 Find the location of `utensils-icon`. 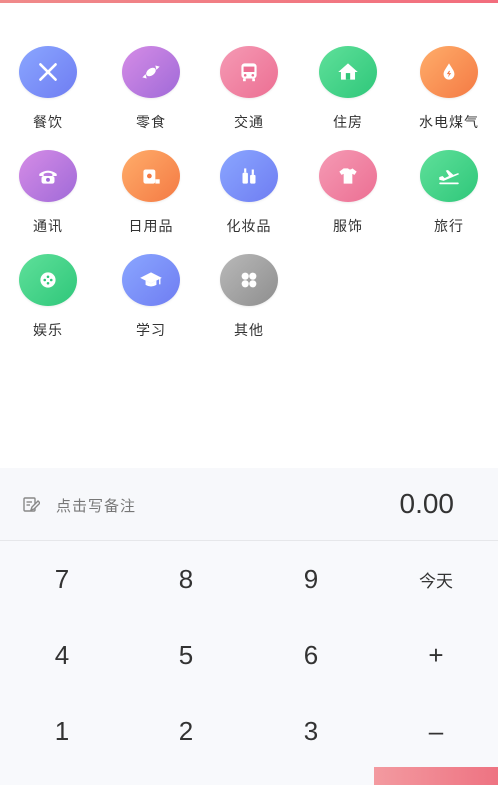

utensils-icon is located at coordinates (48, 72).